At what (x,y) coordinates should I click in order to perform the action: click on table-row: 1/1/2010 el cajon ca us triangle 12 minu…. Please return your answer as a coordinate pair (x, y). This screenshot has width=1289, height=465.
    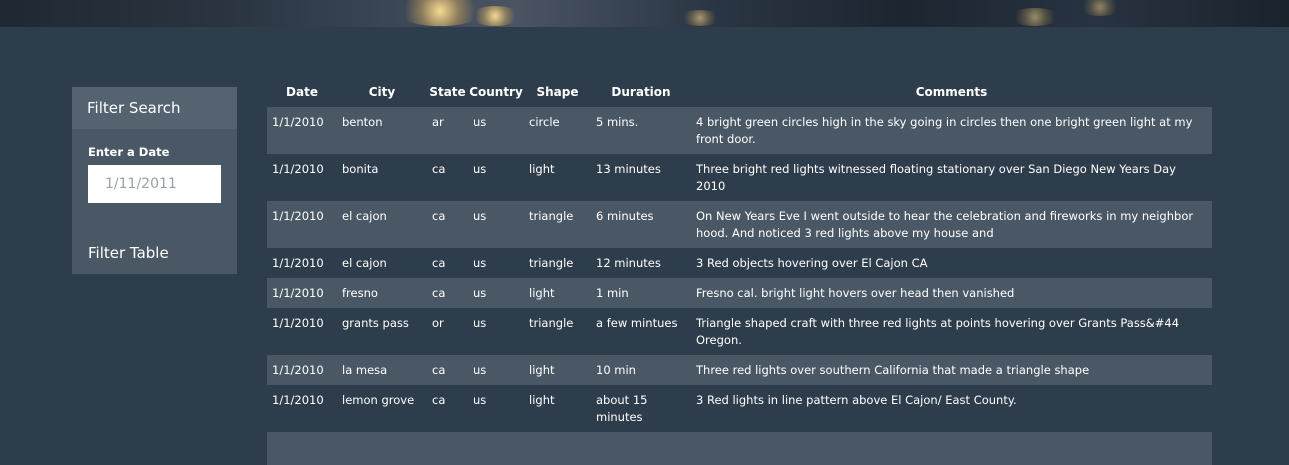
    Looking at the image, I should click on (739, 263).